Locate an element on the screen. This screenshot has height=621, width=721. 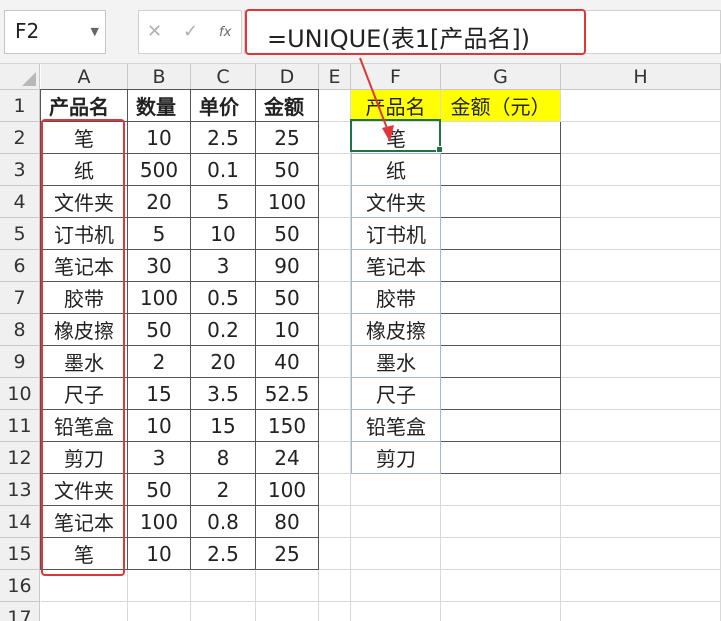
row-header: 17 is located at coordinates (20, 611).